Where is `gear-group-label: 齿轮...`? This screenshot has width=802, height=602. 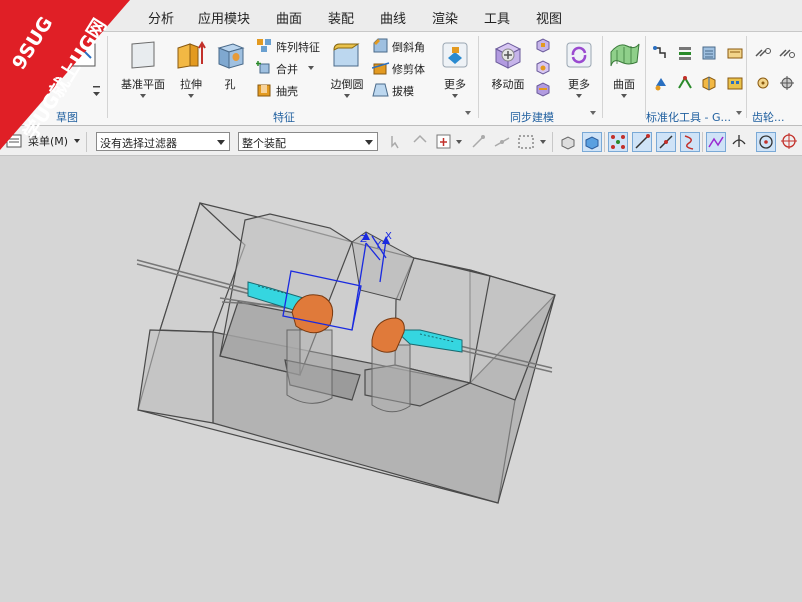
gear-group-label: 齿轮... is located at coordinates (768, 117).